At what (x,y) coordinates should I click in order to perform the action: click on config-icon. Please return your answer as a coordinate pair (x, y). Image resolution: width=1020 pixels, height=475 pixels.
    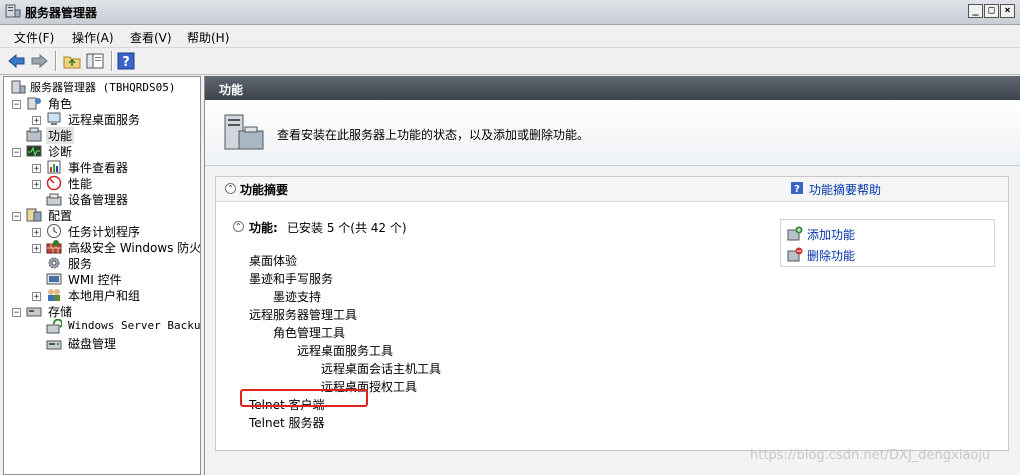
    Looking at the image, I should click on (34, 215).